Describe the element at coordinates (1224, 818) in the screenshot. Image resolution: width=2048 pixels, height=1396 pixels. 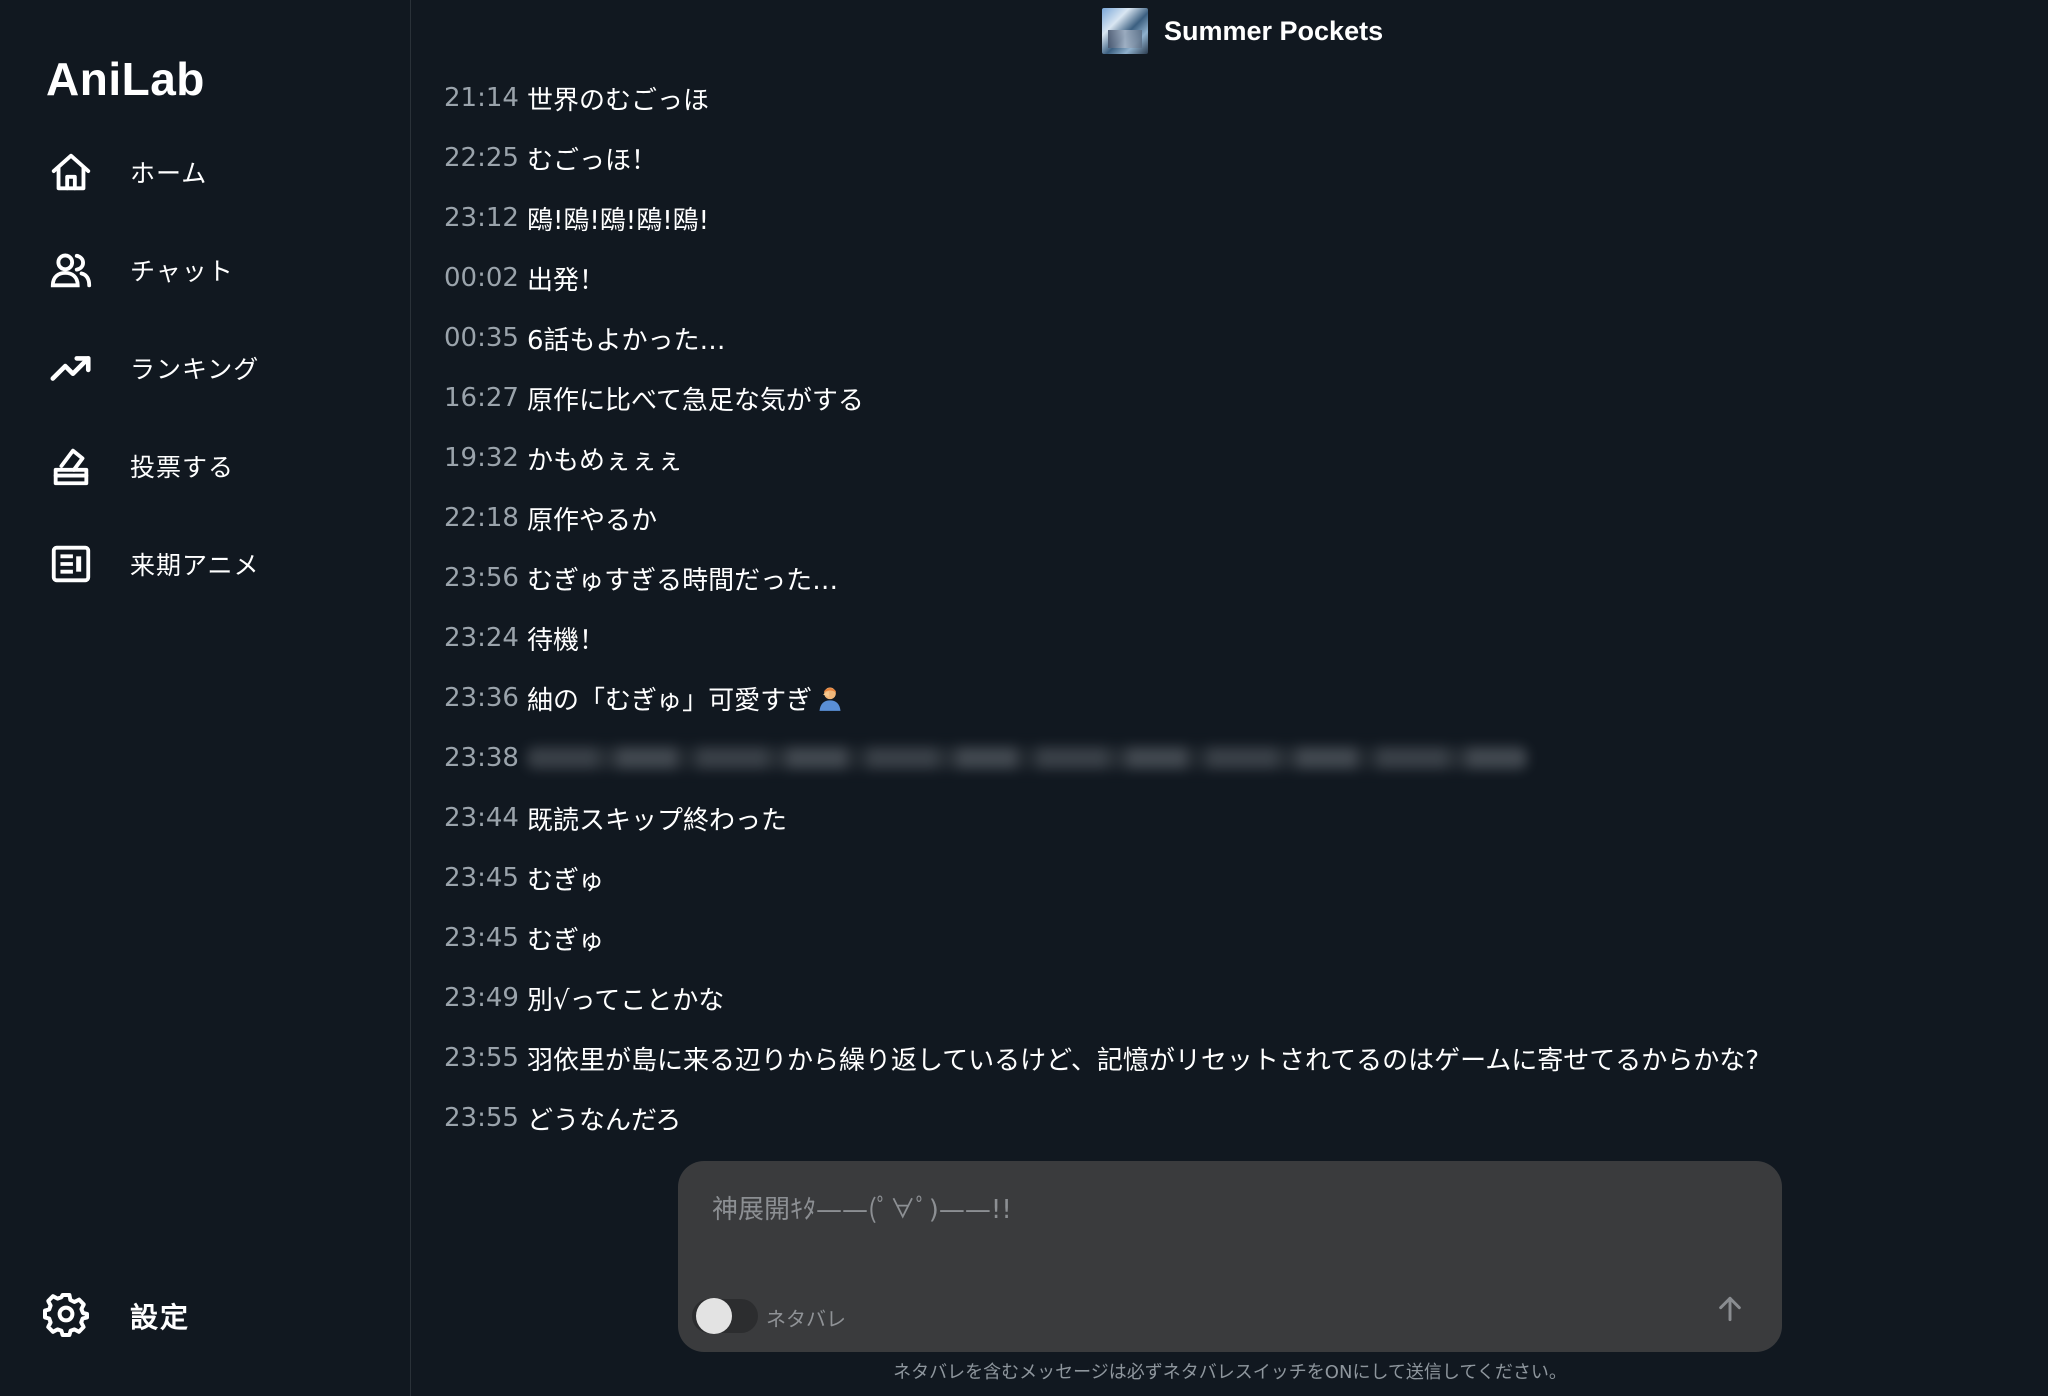
I see `chat-message: 23:44 既読スキップ終わった` at that location.